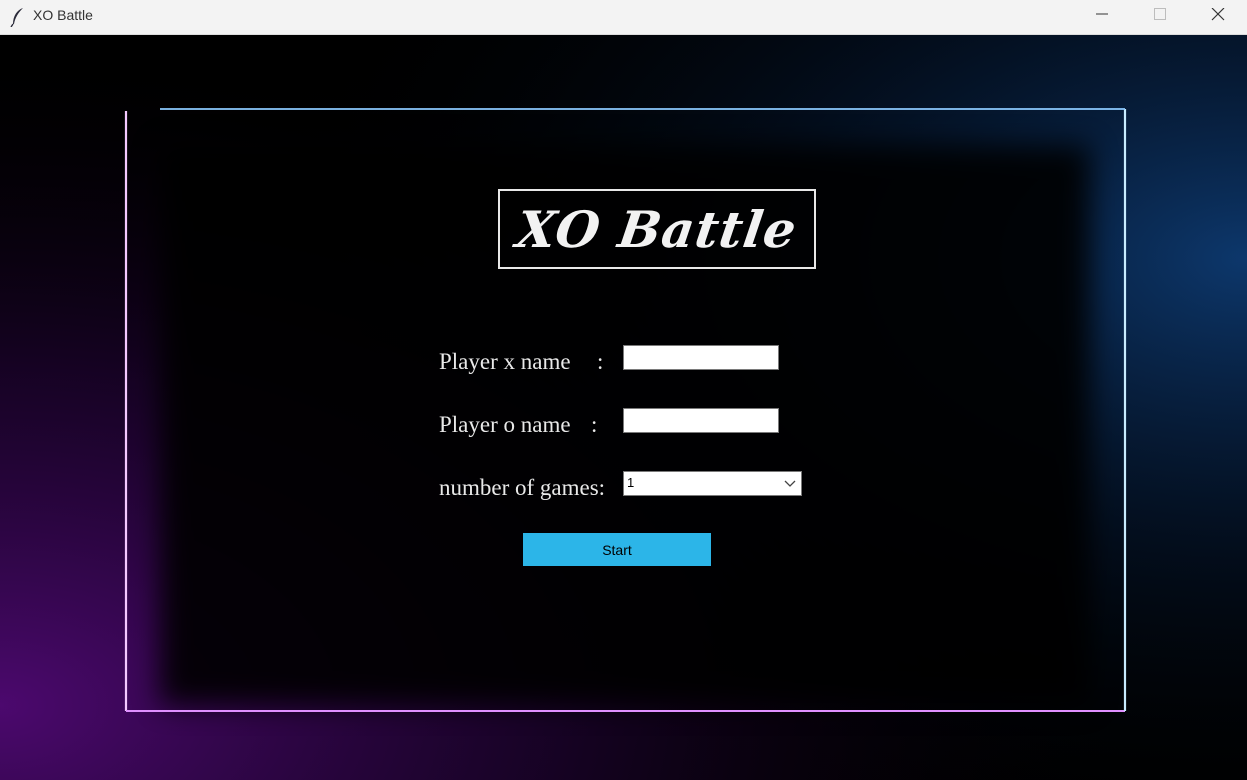 The height and width of the screenshot is (780, 1247). I want to click on player-o-label: Player o name, so click(505, 424).